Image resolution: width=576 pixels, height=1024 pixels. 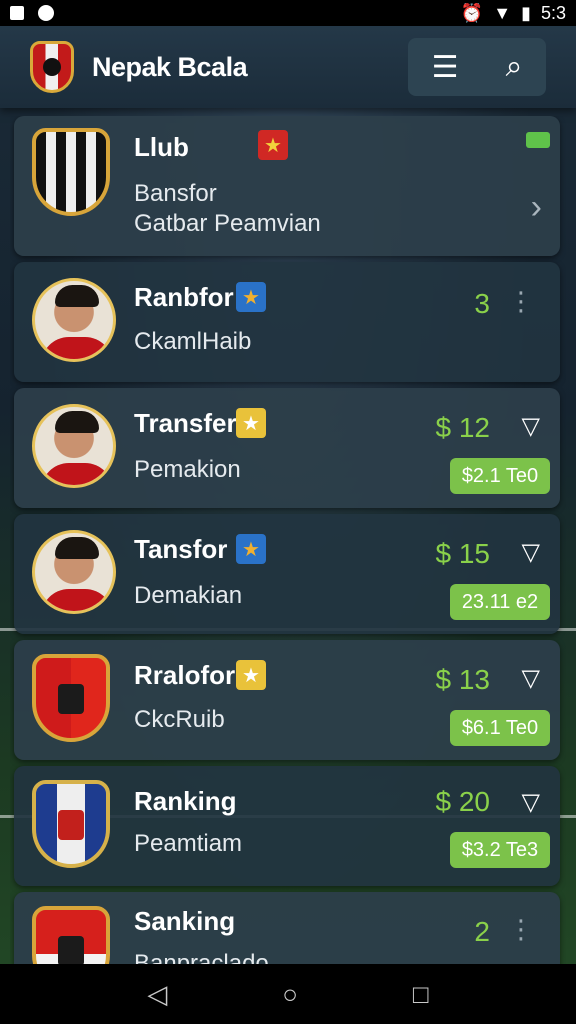 What do you see at coordinates (502, 12) in the screenshot?
I see `wifi-icon: ▼` at bounding box center [502, 12].